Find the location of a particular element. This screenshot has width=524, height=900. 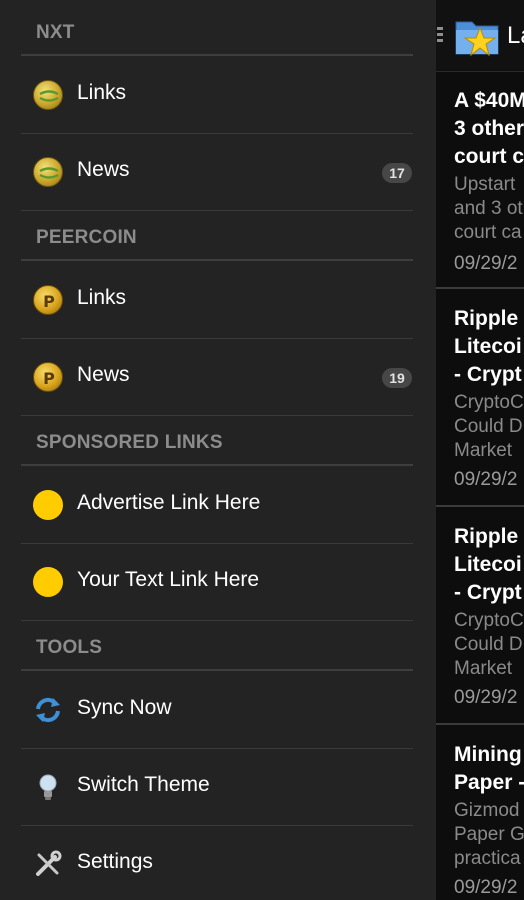

drawer-item-advertise-link: Advertise Link Here is located at coordinates (217, 505).